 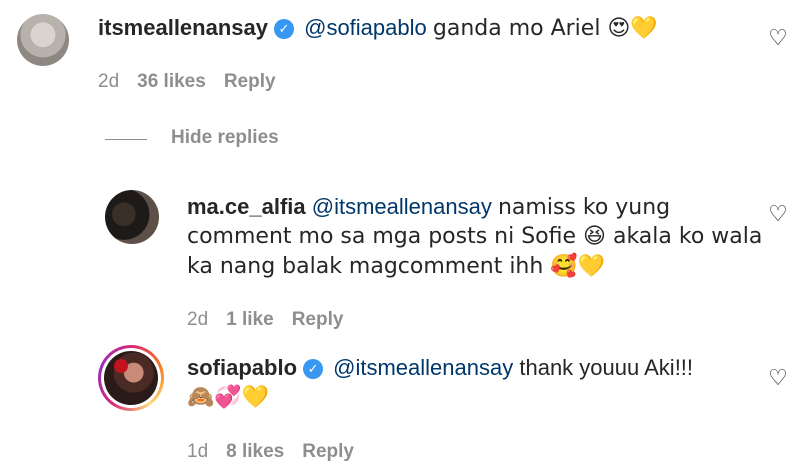 I want to click on rose-icon, so click(x=121, y=366).